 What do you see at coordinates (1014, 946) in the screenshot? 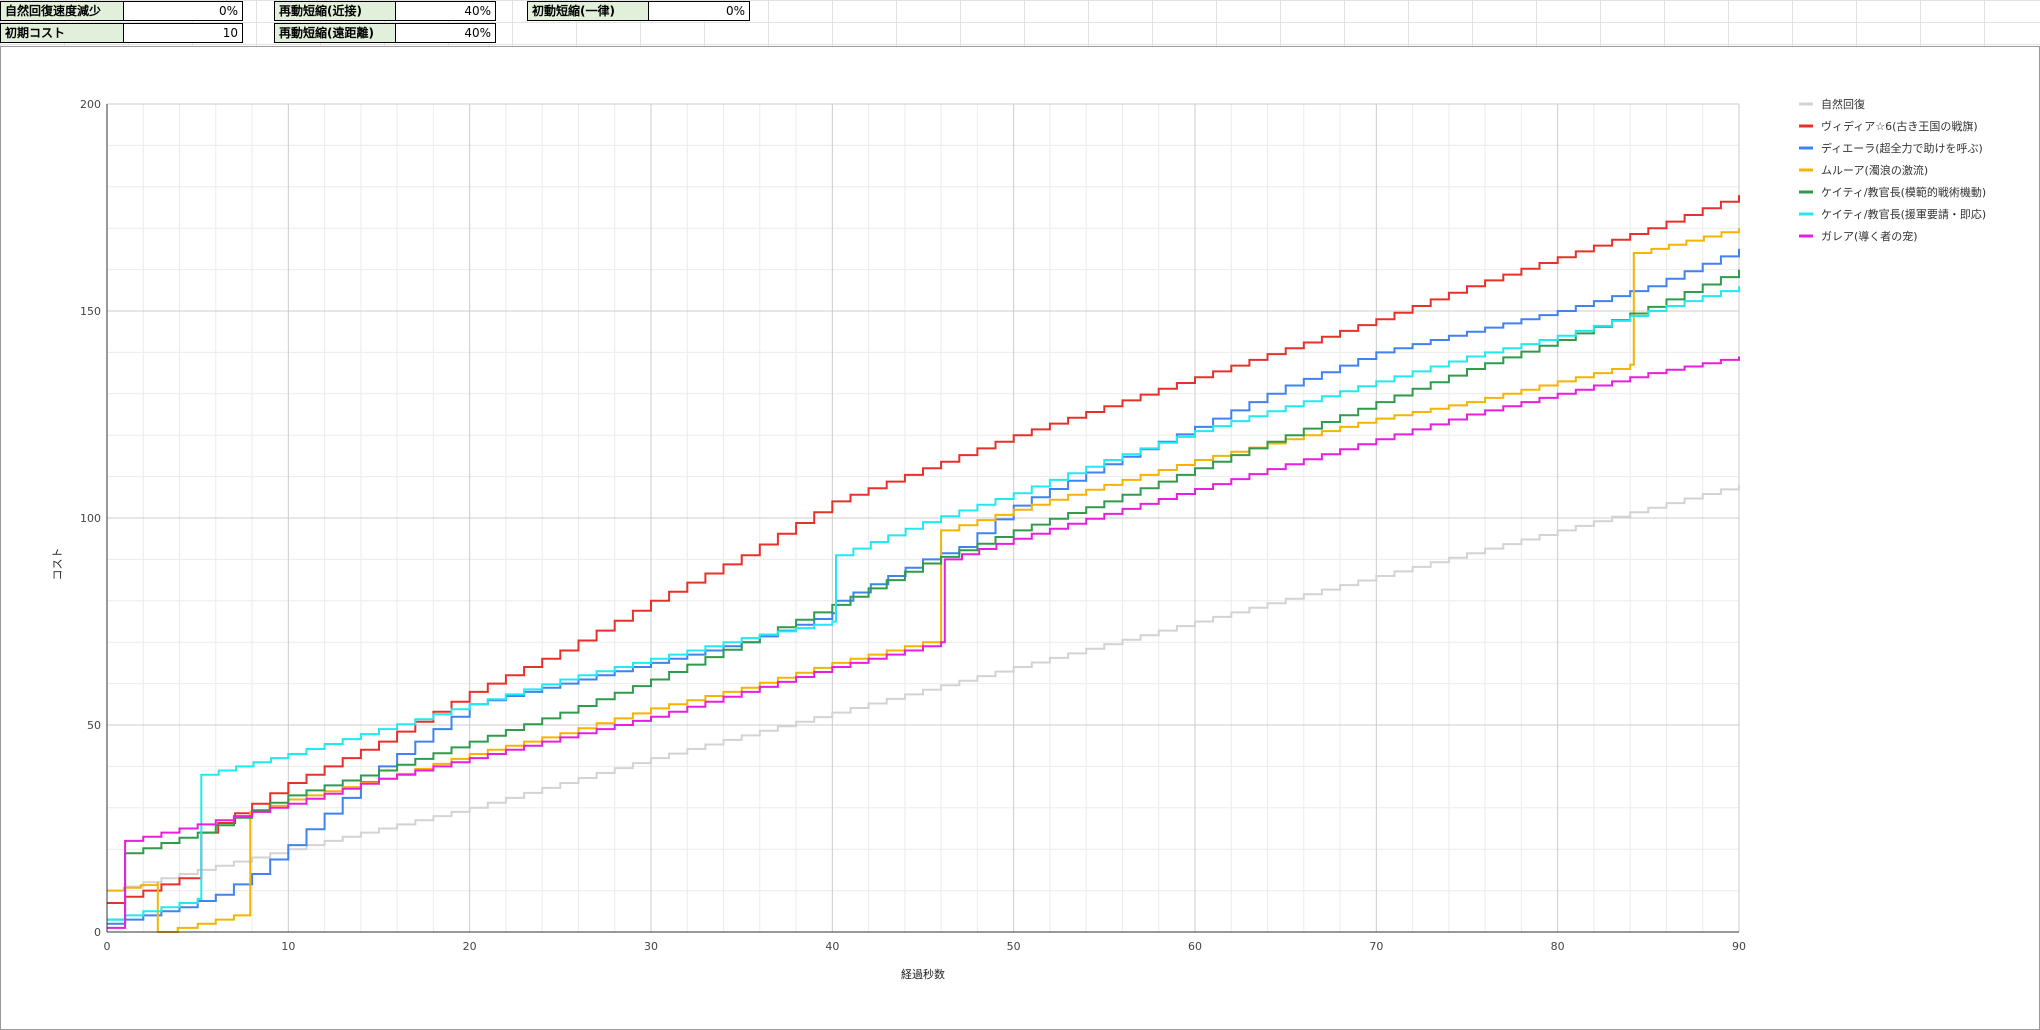
I see `x-tick-label: 50` at bounding box center [1014, 946].